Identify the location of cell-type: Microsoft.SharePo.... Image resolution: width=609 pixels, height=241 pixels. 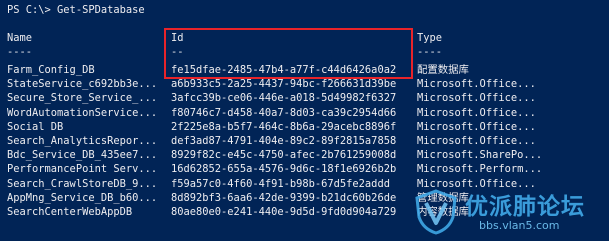
(480, 155).